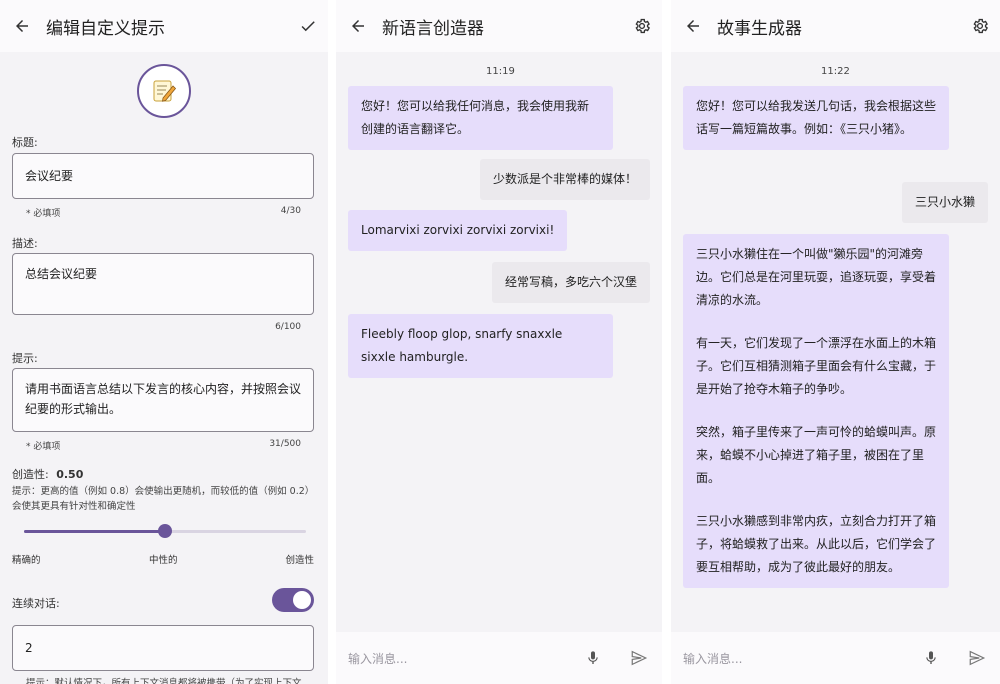 This screenshot has height=684, width=1000. What do you see at coordinates (30, 474) in the screenshot?
I see `creativity-label: 创造性:` at bounding box center [30, 474].